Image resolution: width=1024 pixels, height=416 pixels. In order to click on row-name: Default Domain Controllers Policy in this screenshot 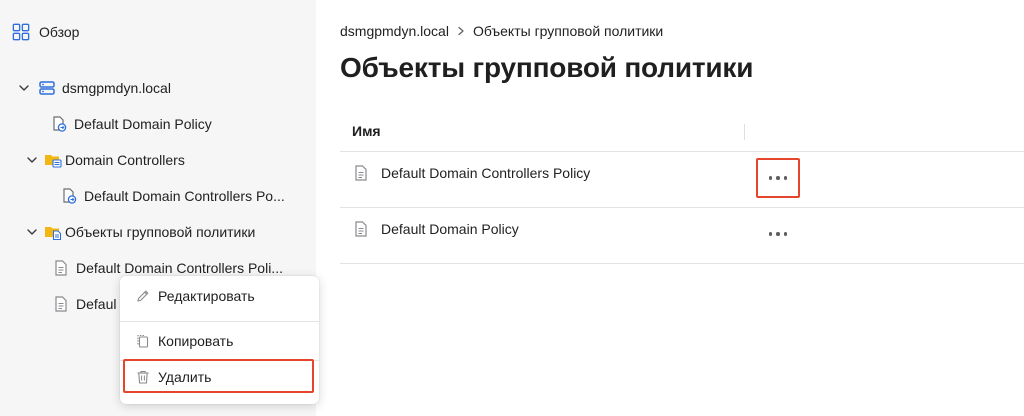, I will do `click(486, 173)`.